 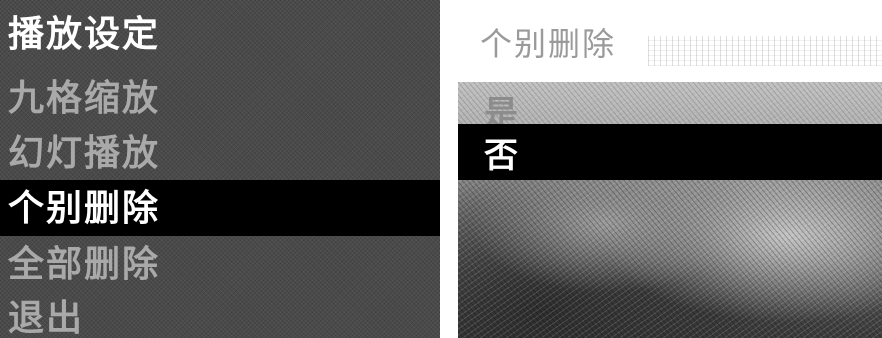 What do you see at coordinates (220, 98) in the screenshot?
I see `menu-item-nine-grid-zoom: 九格缩放` at bounding box center [220, 98].